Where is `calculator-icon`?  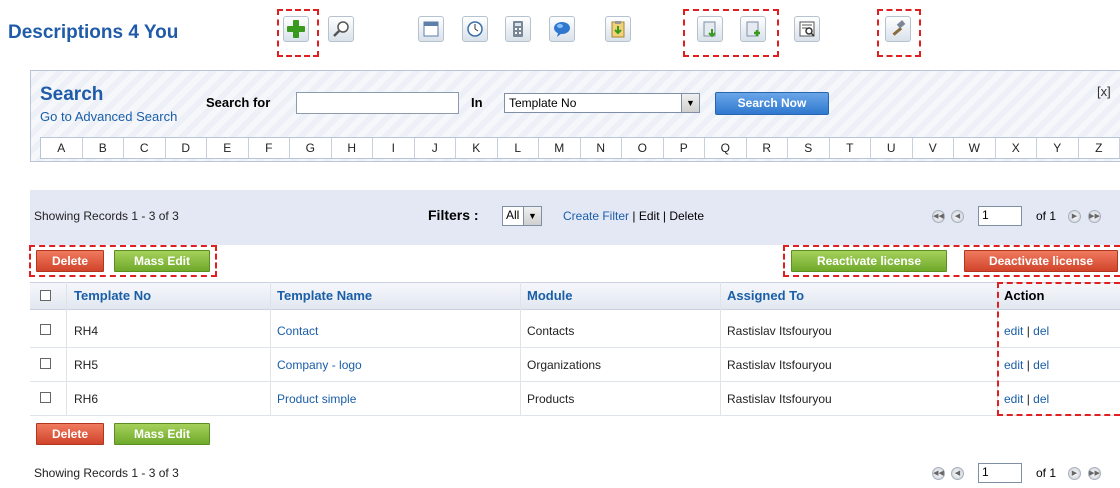 calculator-icon is located at coordinates (518, 29).